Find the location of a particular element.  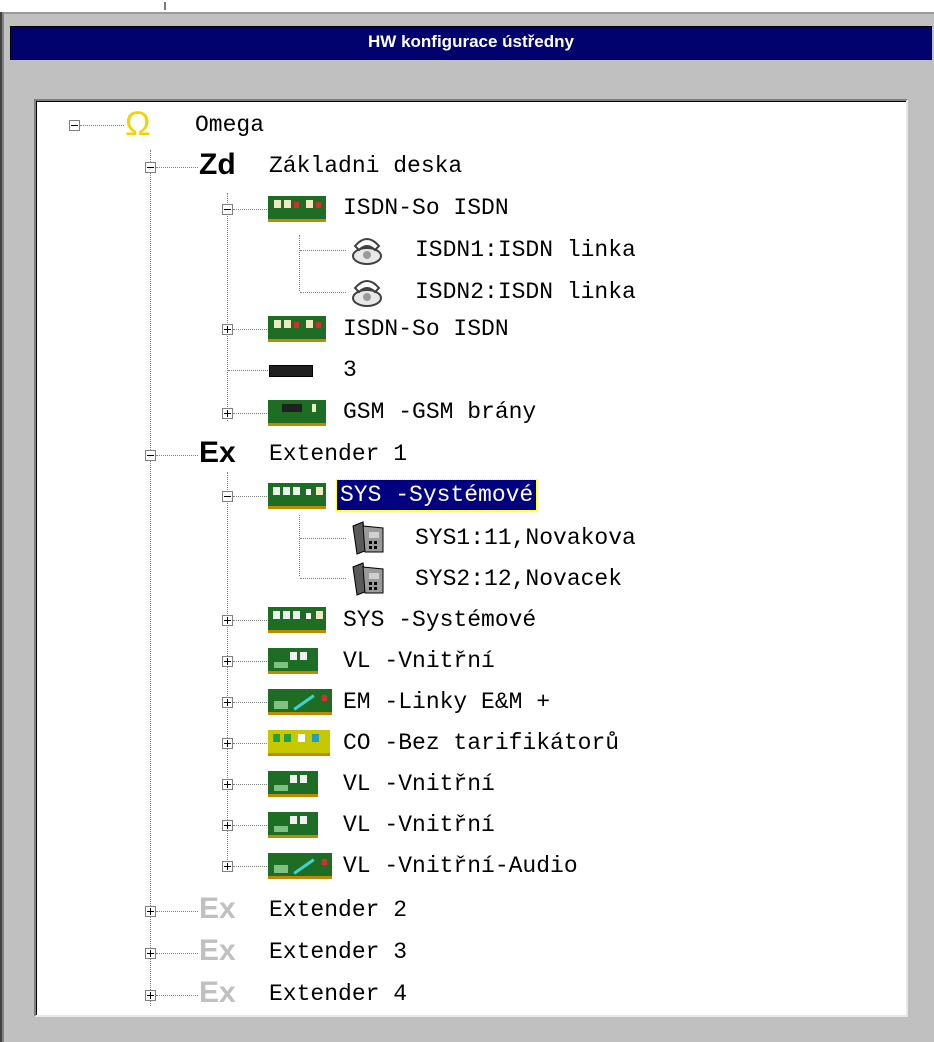

co-card-icon is located at coordinates (299, 743).